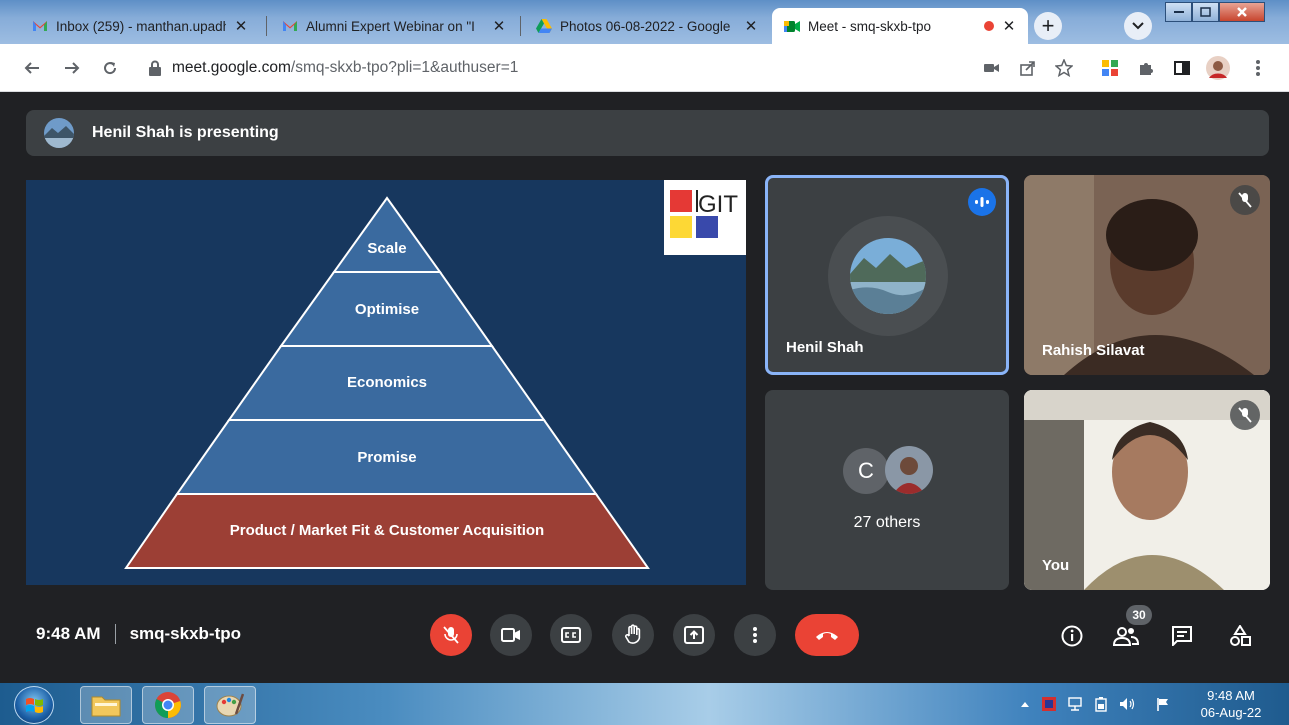 The image size is (1289, 725). Describe the element at coordinates (825, 347) in the screenshot. I see `participant-name: Henil Shah` at that location.